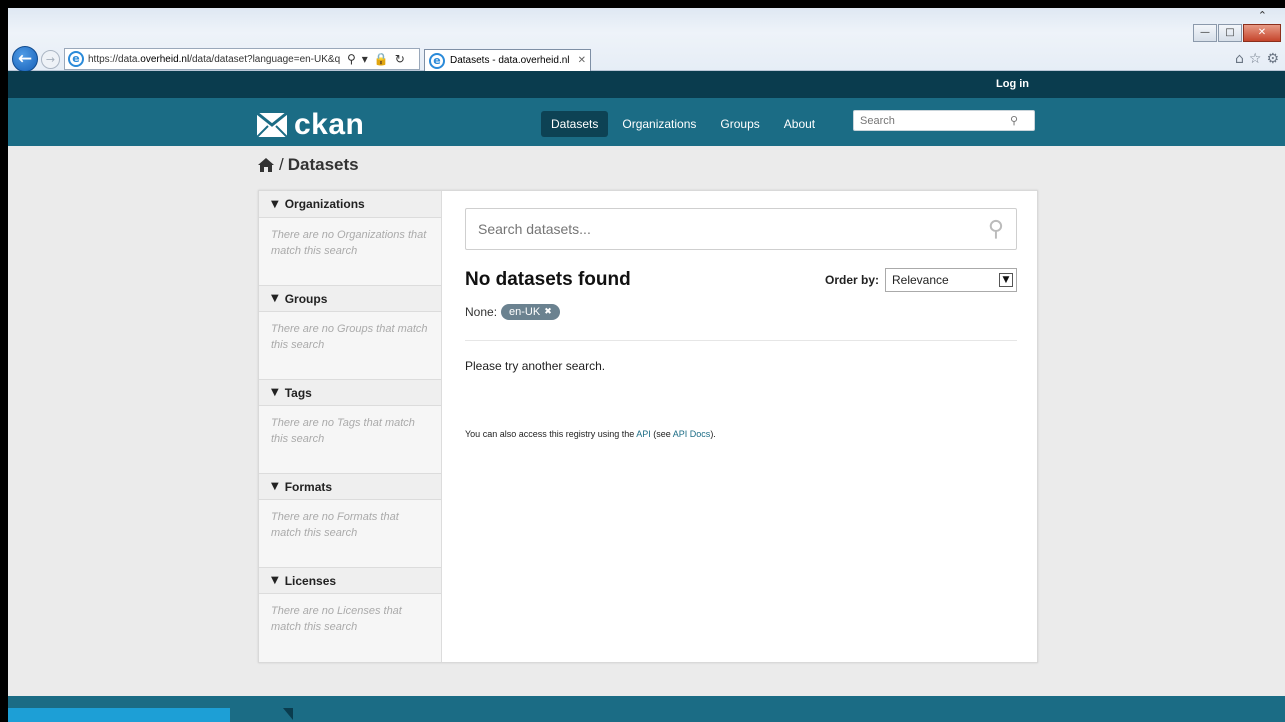  What do you see at coordinates (575, 124) in the screenshot?
I see `nav-datasets: Datasets` at bounding box center [575, 124].